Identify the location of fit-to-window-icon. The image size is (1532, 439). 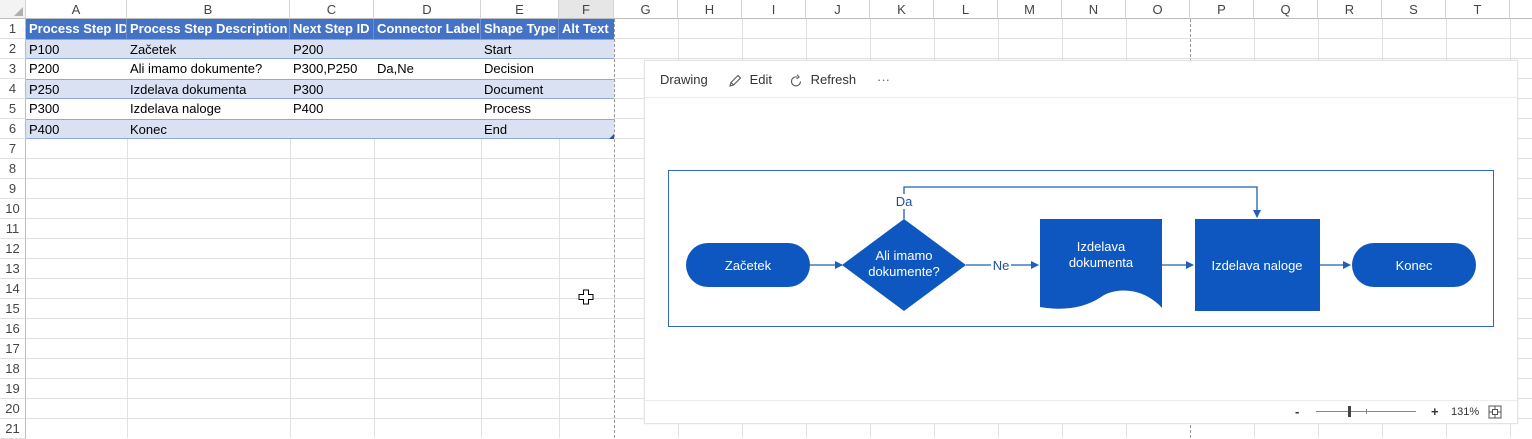
(1495, 412).